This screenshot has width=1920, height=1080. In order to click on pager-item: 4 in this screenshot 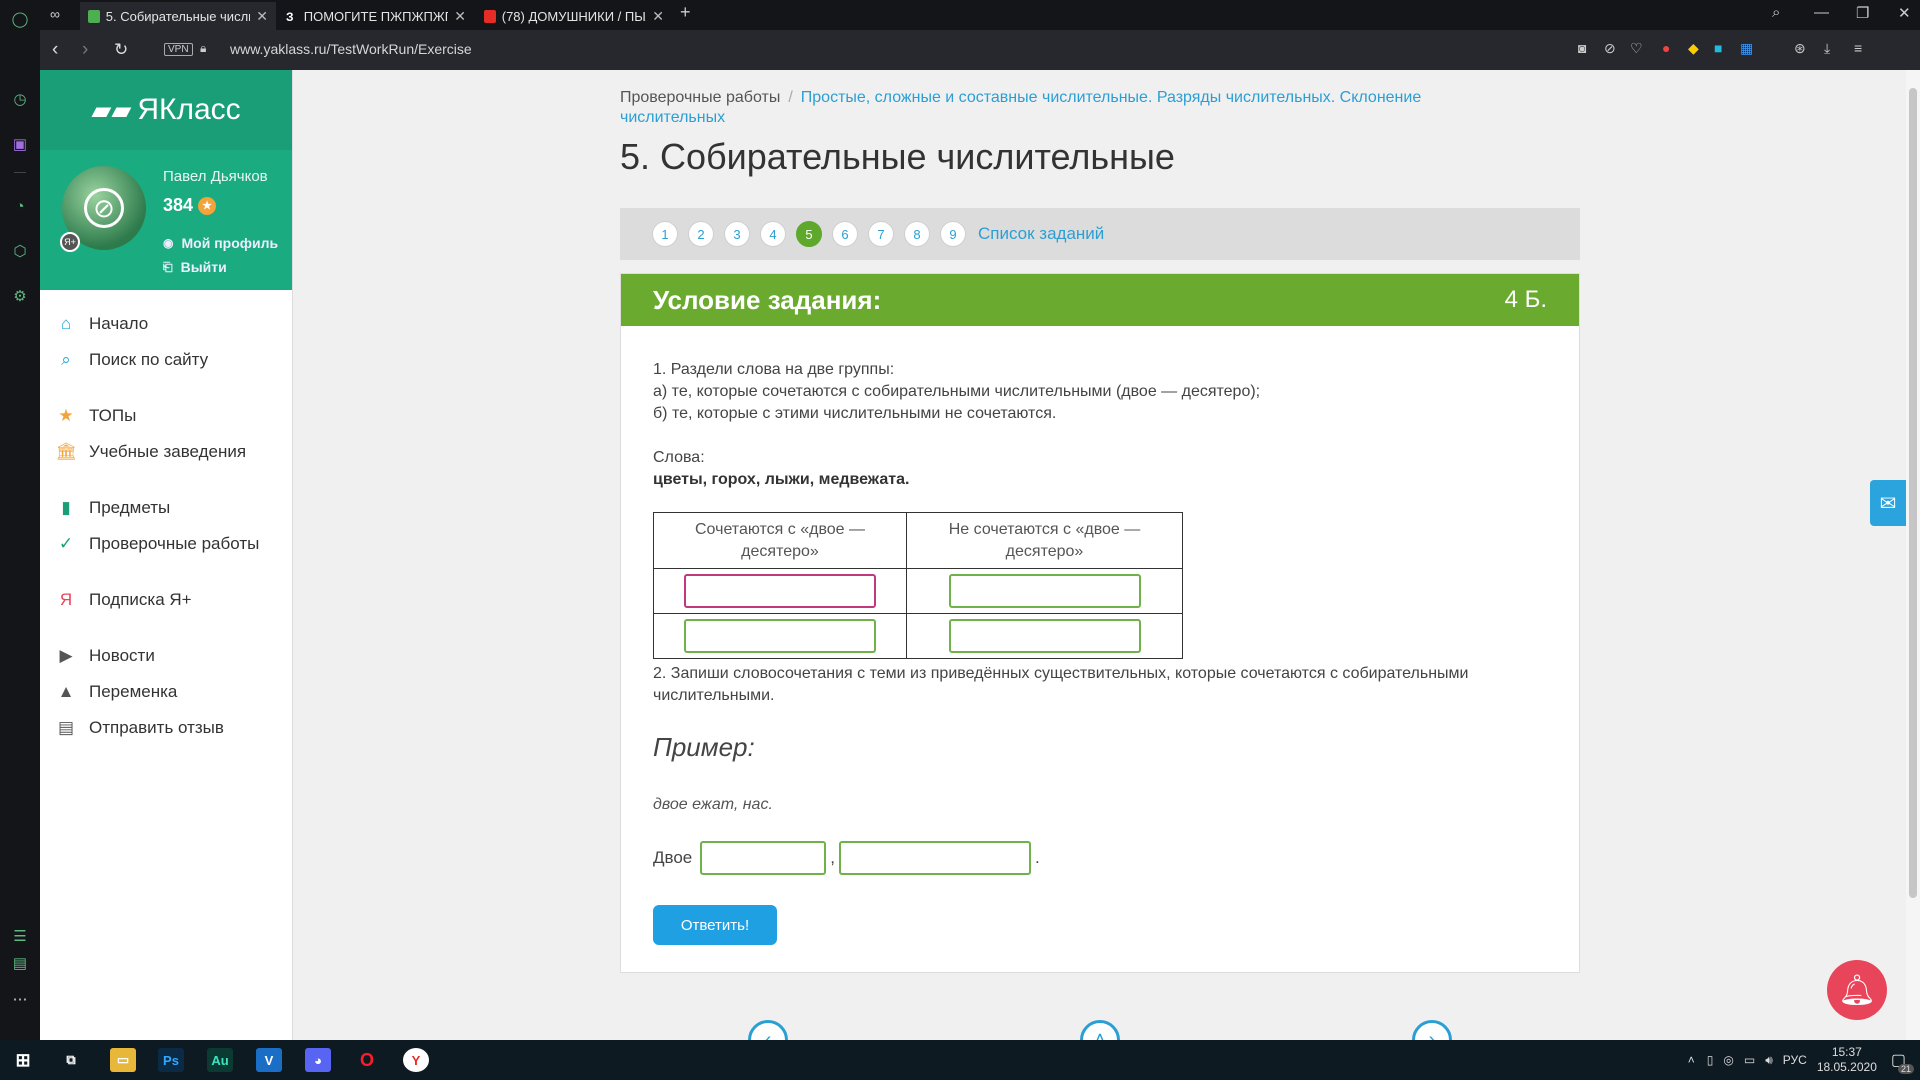, I will do `click(773, 234)`.